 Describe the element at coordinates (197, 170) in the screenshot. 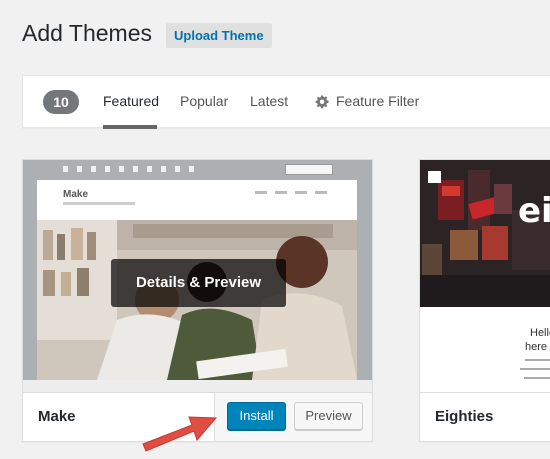

I see `mock-top-bar` at that location.